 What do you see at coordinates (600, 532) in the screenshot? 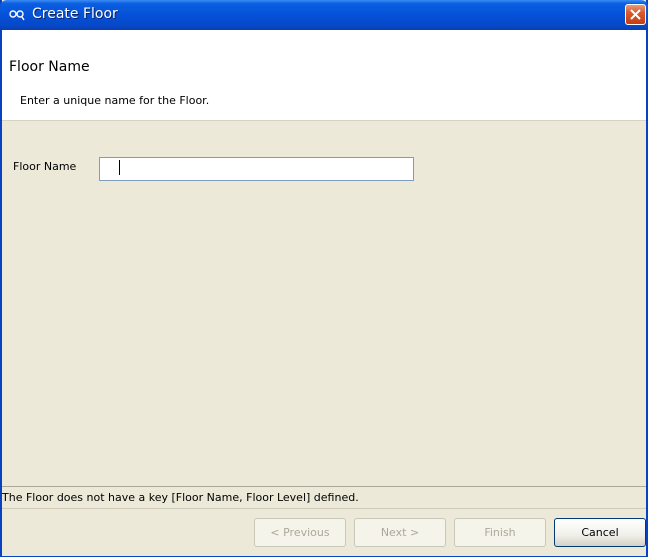
I see `cancel-button: Cancel` at bounding box center [600, 532].